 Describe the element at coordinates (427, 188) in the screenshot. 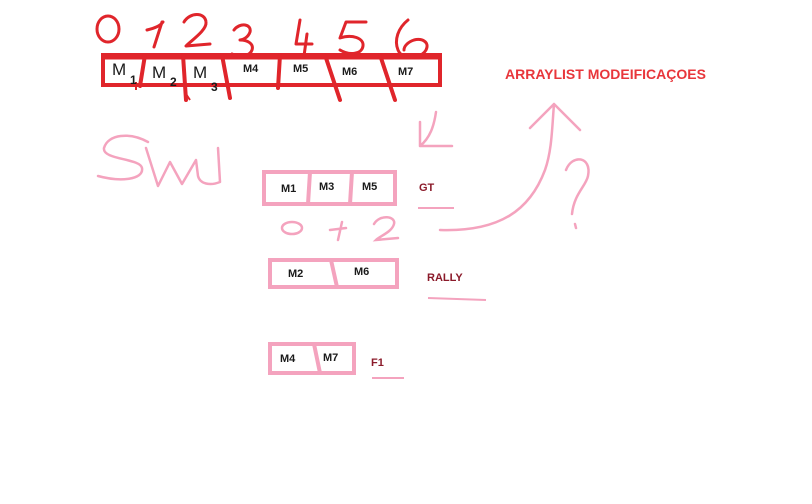

I see `gt-label: GT` at that location.